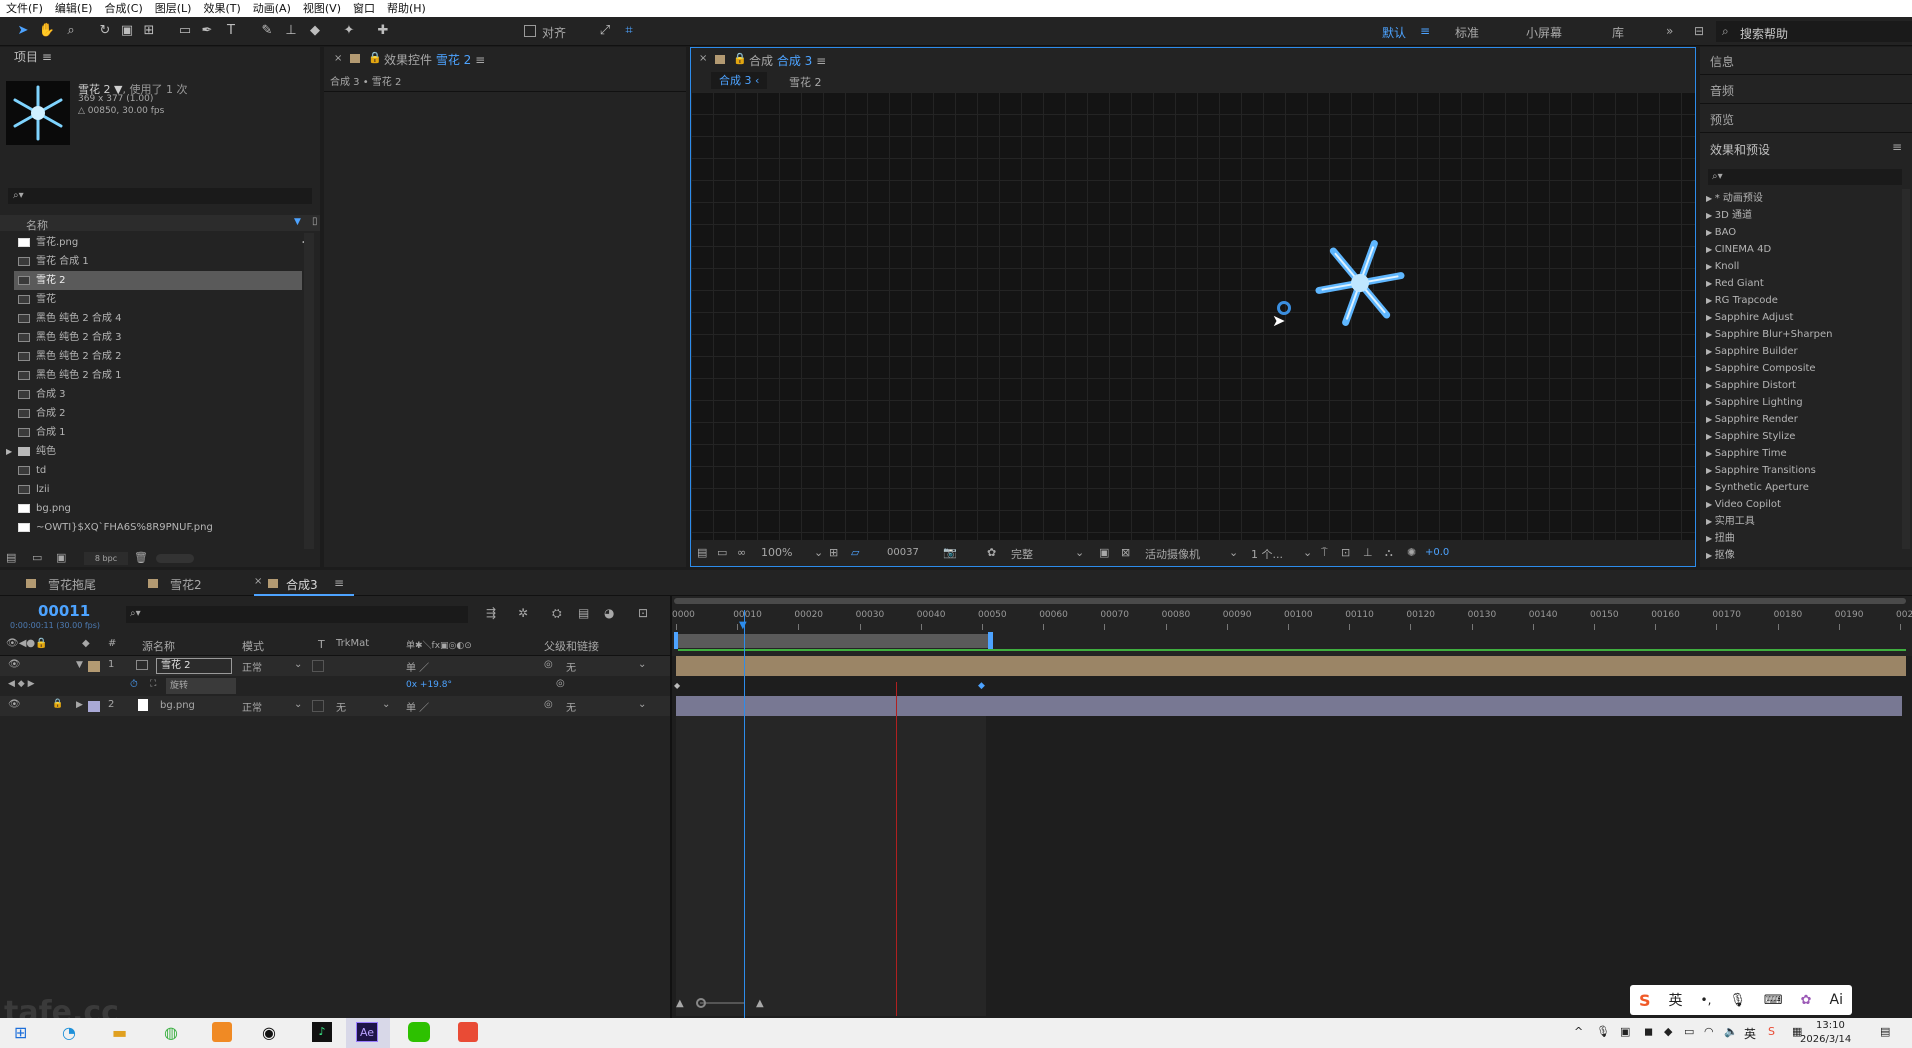  I want to click on timeline-toggle-icon: ⊥, so click(1368, 552).